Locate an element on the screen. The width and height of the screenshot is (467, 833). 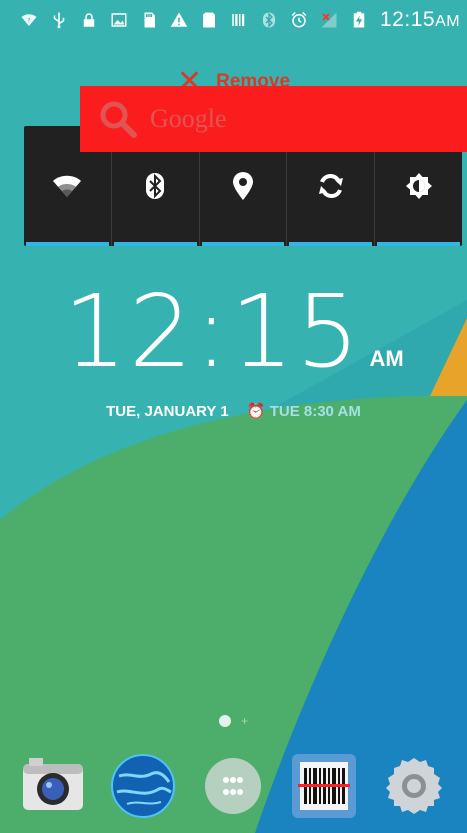
barcode-icon is located at coordinates (239, 20).